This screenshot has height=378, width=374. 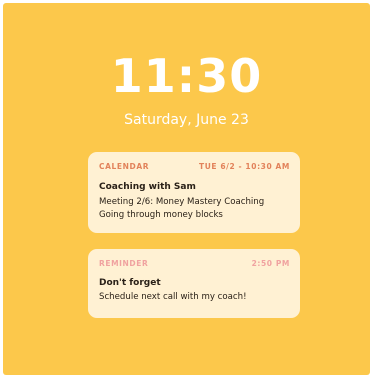 What do you see at coordinates (161, 214) in the screenshot?
I see `notification-body-line: Going through money blocks` at bounding box center [161, 214].